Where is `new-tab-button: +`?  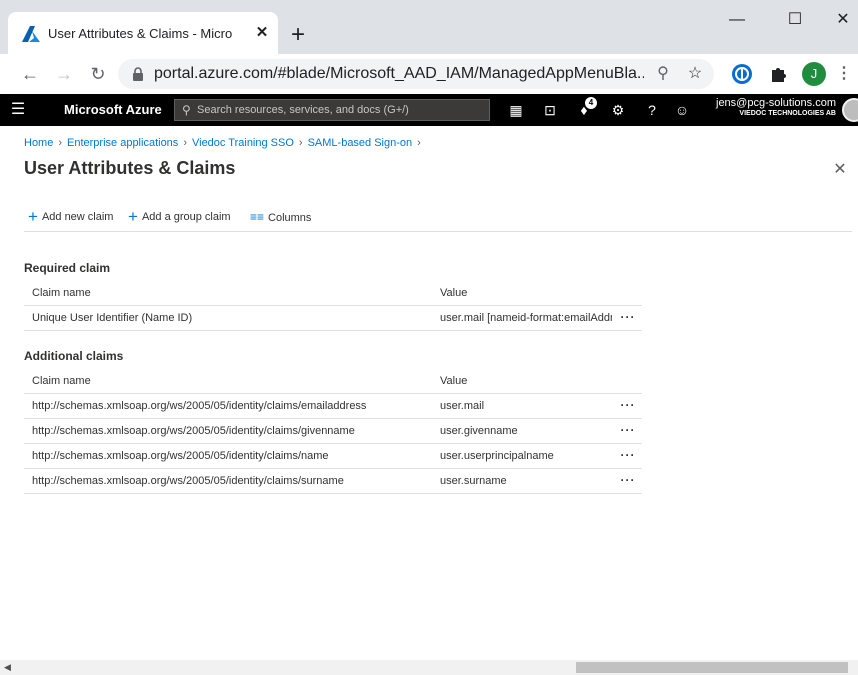 new-tab-button: + is located at coordinates (298, 35).